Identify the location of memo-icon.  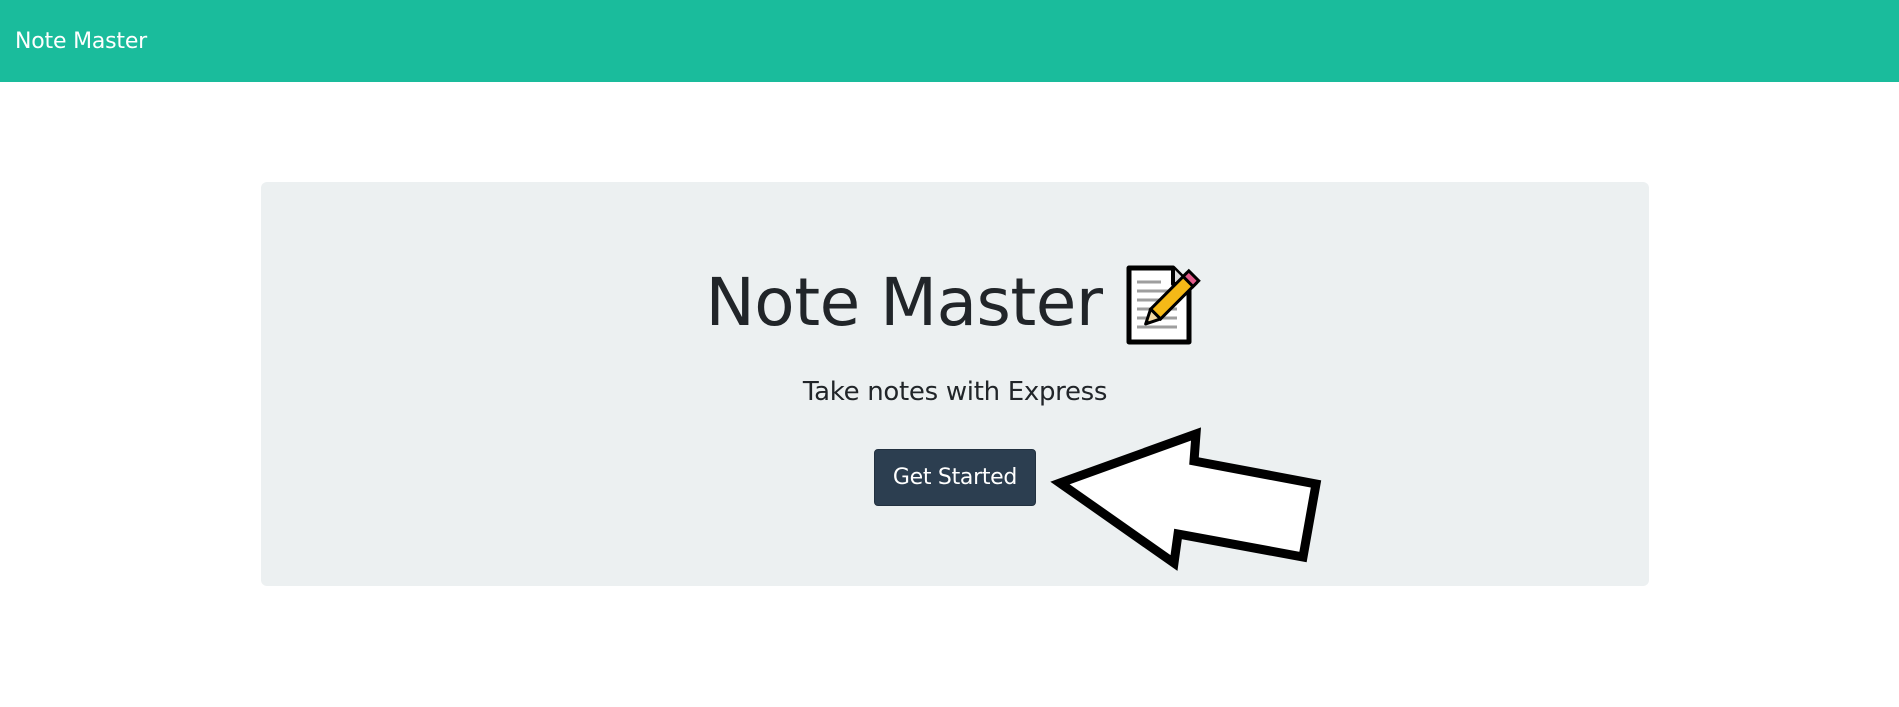
(1163, 305).